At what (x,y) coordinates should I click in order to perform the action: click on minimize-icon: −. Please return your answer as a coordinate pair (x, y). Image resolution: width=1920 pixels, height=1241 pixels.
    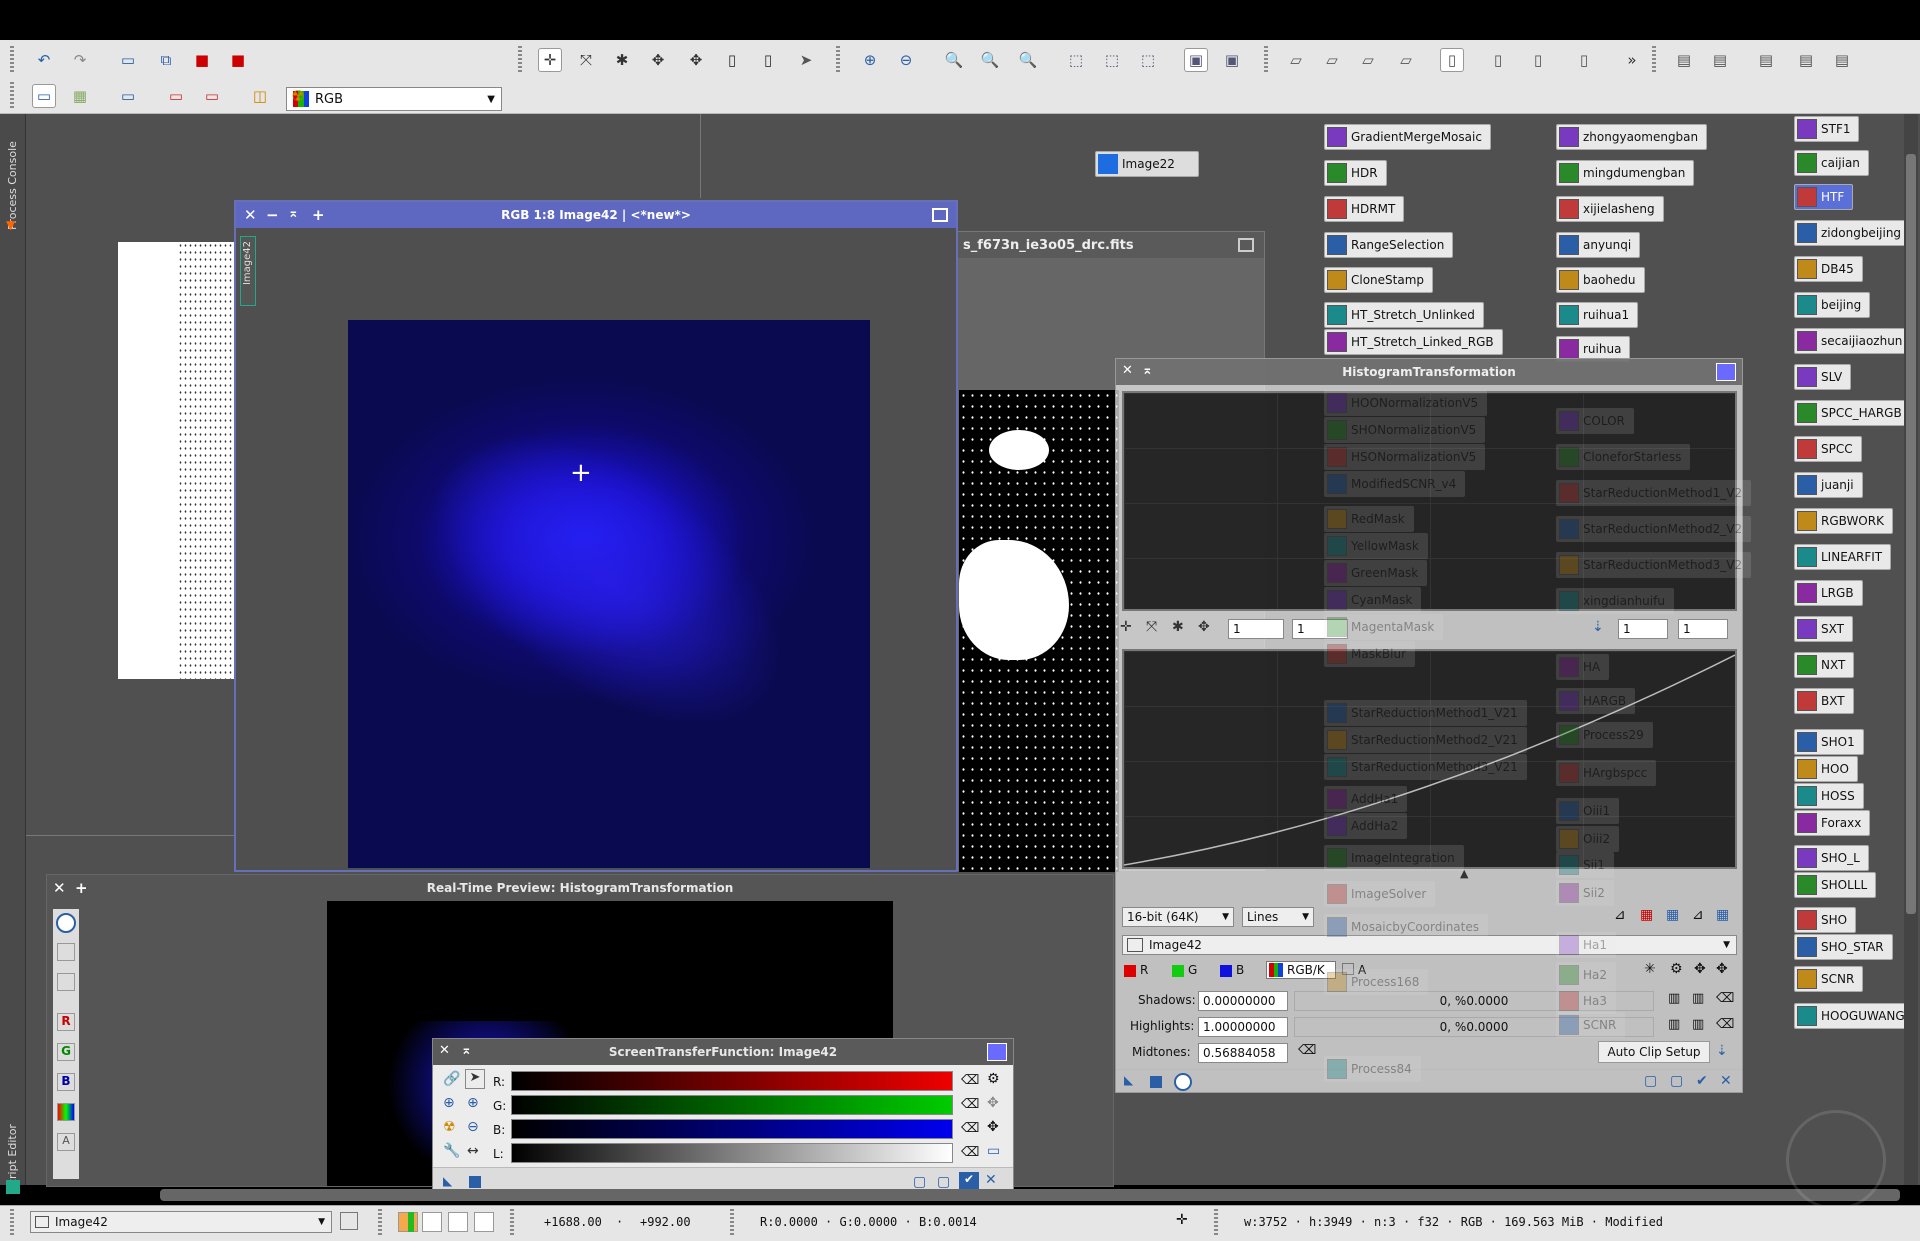
    Looking at the image, I should click on (272, 215).